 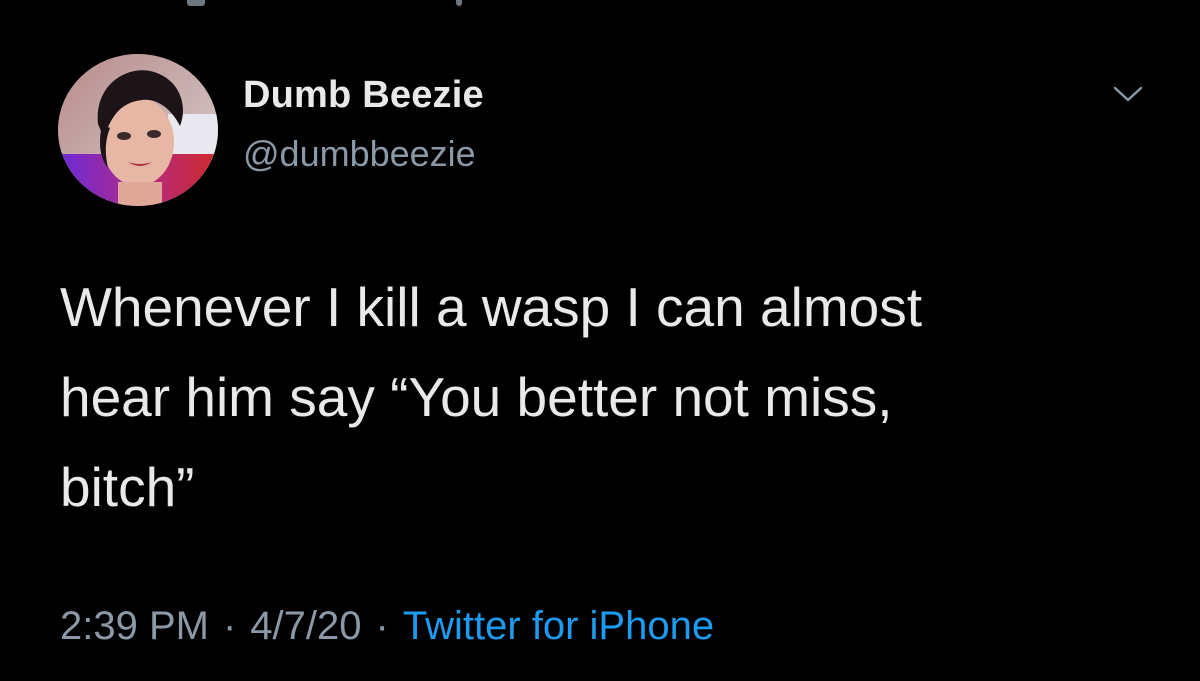 What do you see at coordinates (491, 307) in the screenshot?
I see `tweet-text-line: Whenever I kill a wasp I can almost` at bounding box center [491, 307].